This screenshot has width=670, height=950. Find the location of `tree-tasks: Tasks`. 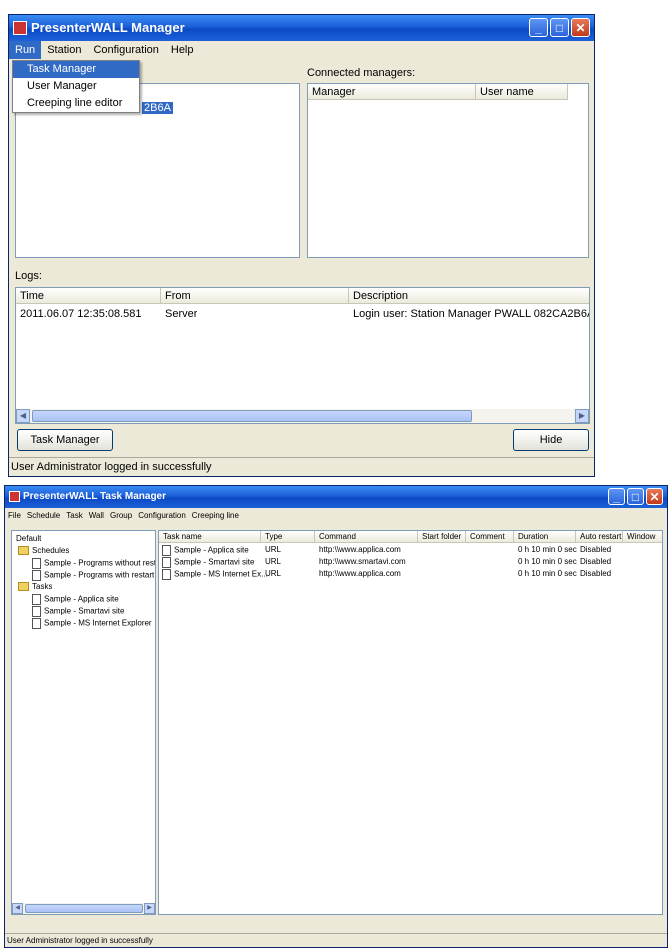

tree-tasks: Tasks is located at coordinates (35, 587).